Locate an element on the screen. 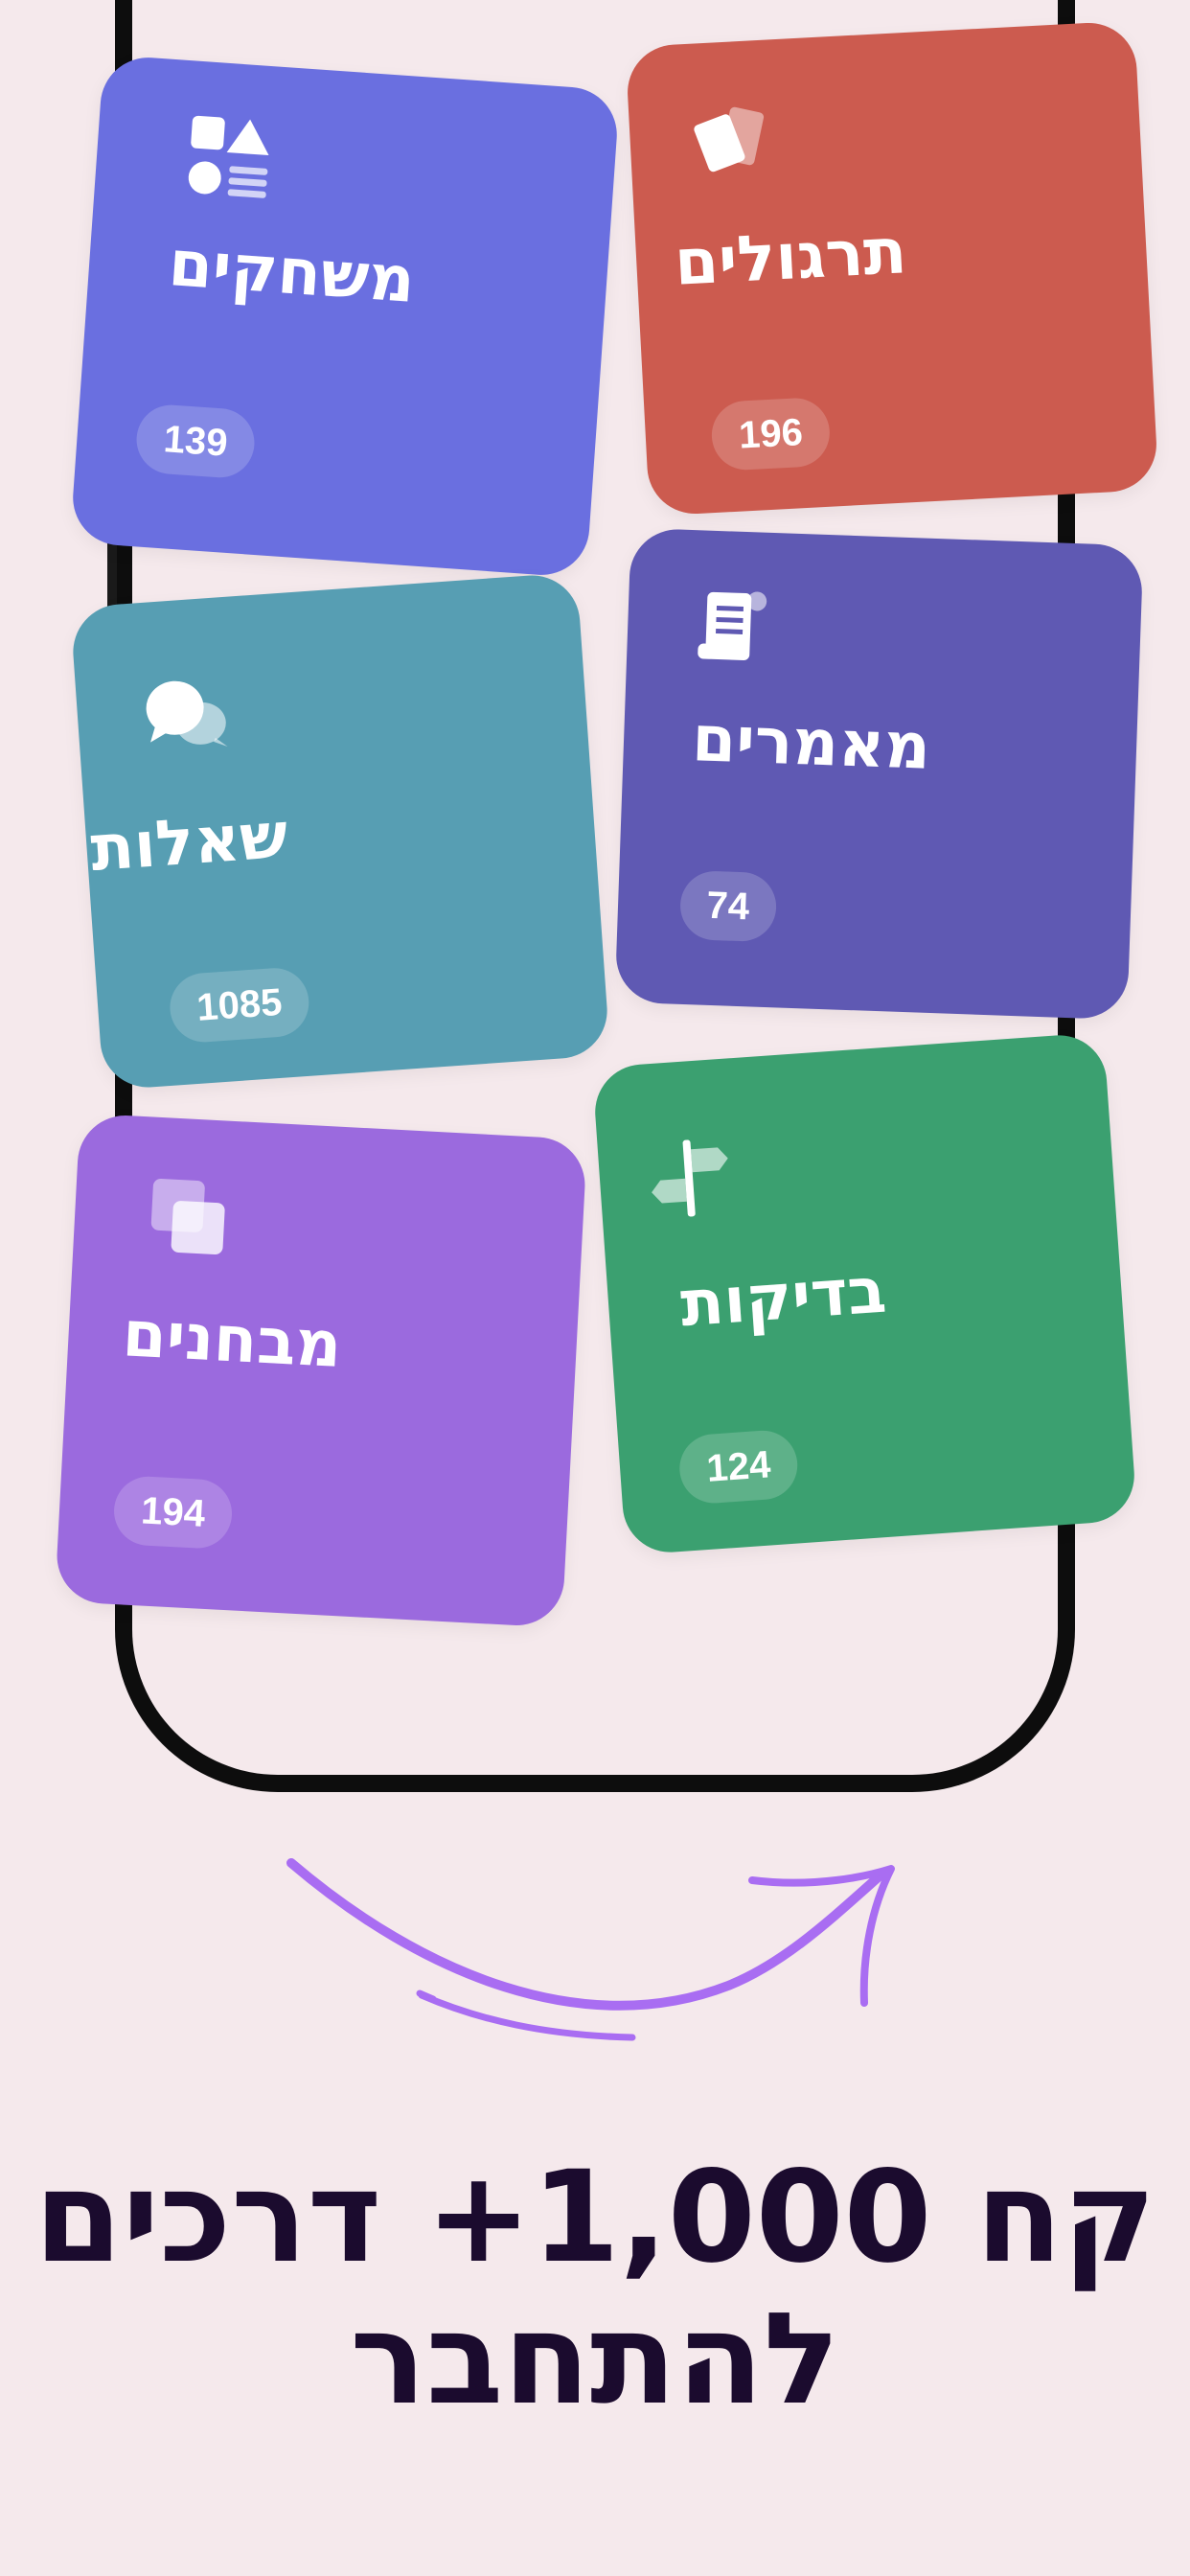 The width and height of the screenshot is (1190, 2576). cards-icon is located at coordinates (733, 144).